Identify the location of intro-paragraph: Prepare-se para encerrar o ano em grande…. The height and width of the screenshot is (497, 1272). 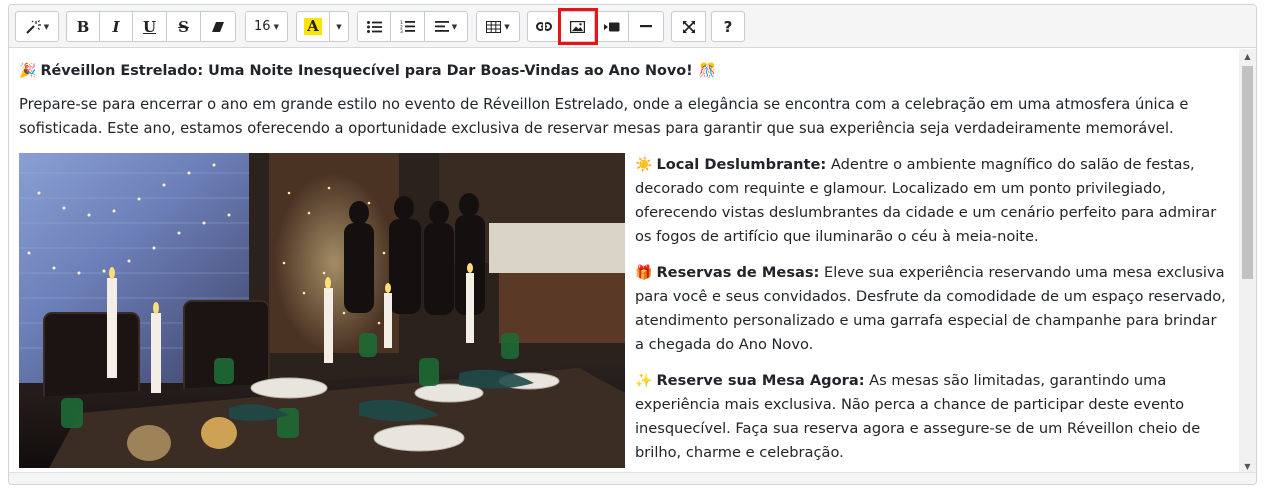
(604, 116).